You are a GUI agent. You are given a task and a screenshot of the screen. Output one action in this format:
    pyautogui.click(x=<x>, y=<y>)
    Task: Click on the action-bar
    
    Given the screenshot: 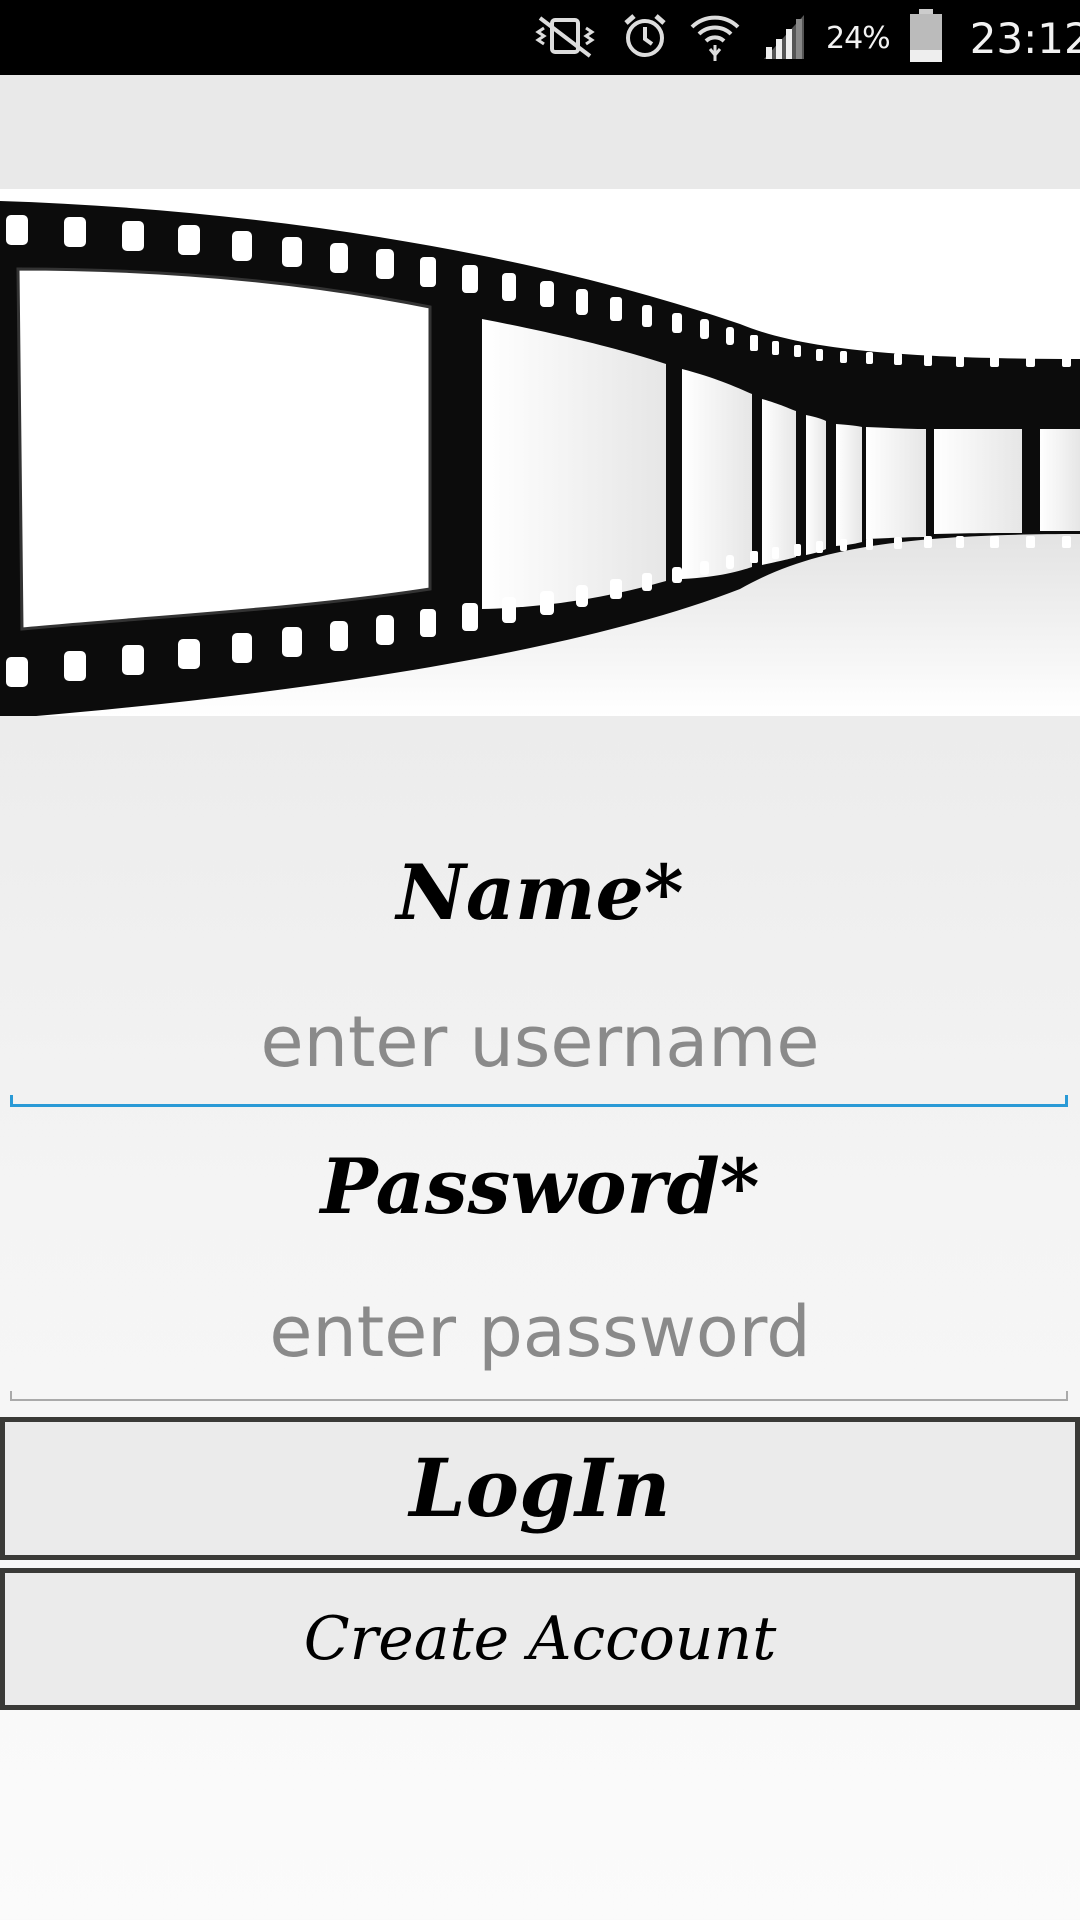 What is the action you would take?
    pyautogui.click(x=540, y=132)
    